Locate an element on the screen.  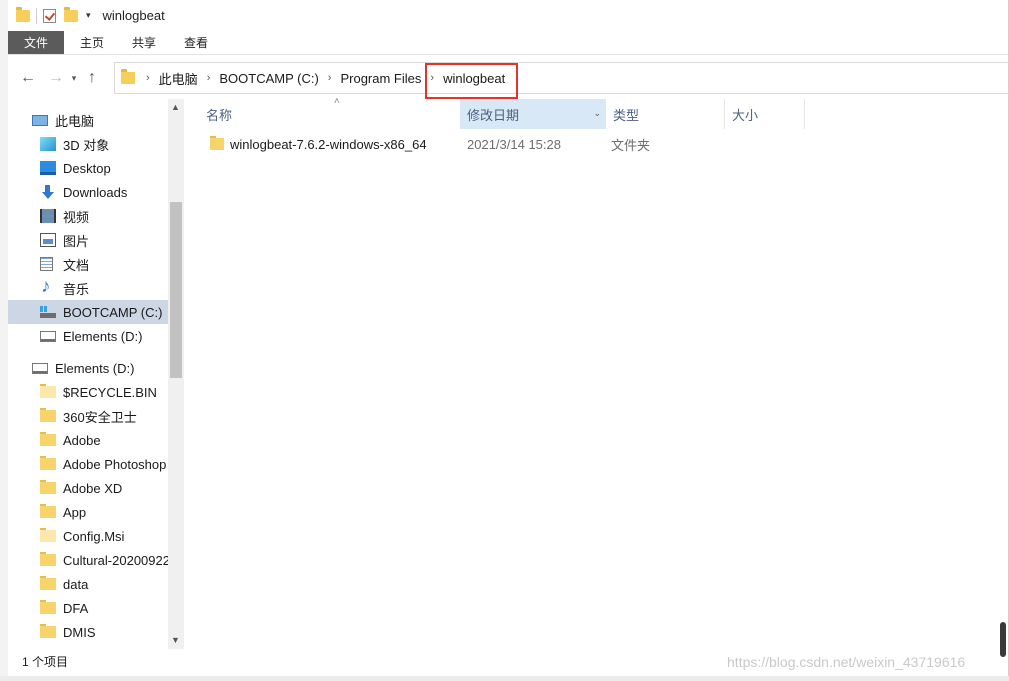
breadcrumb-program-files: Program Files is located at coordinates (380, 78).